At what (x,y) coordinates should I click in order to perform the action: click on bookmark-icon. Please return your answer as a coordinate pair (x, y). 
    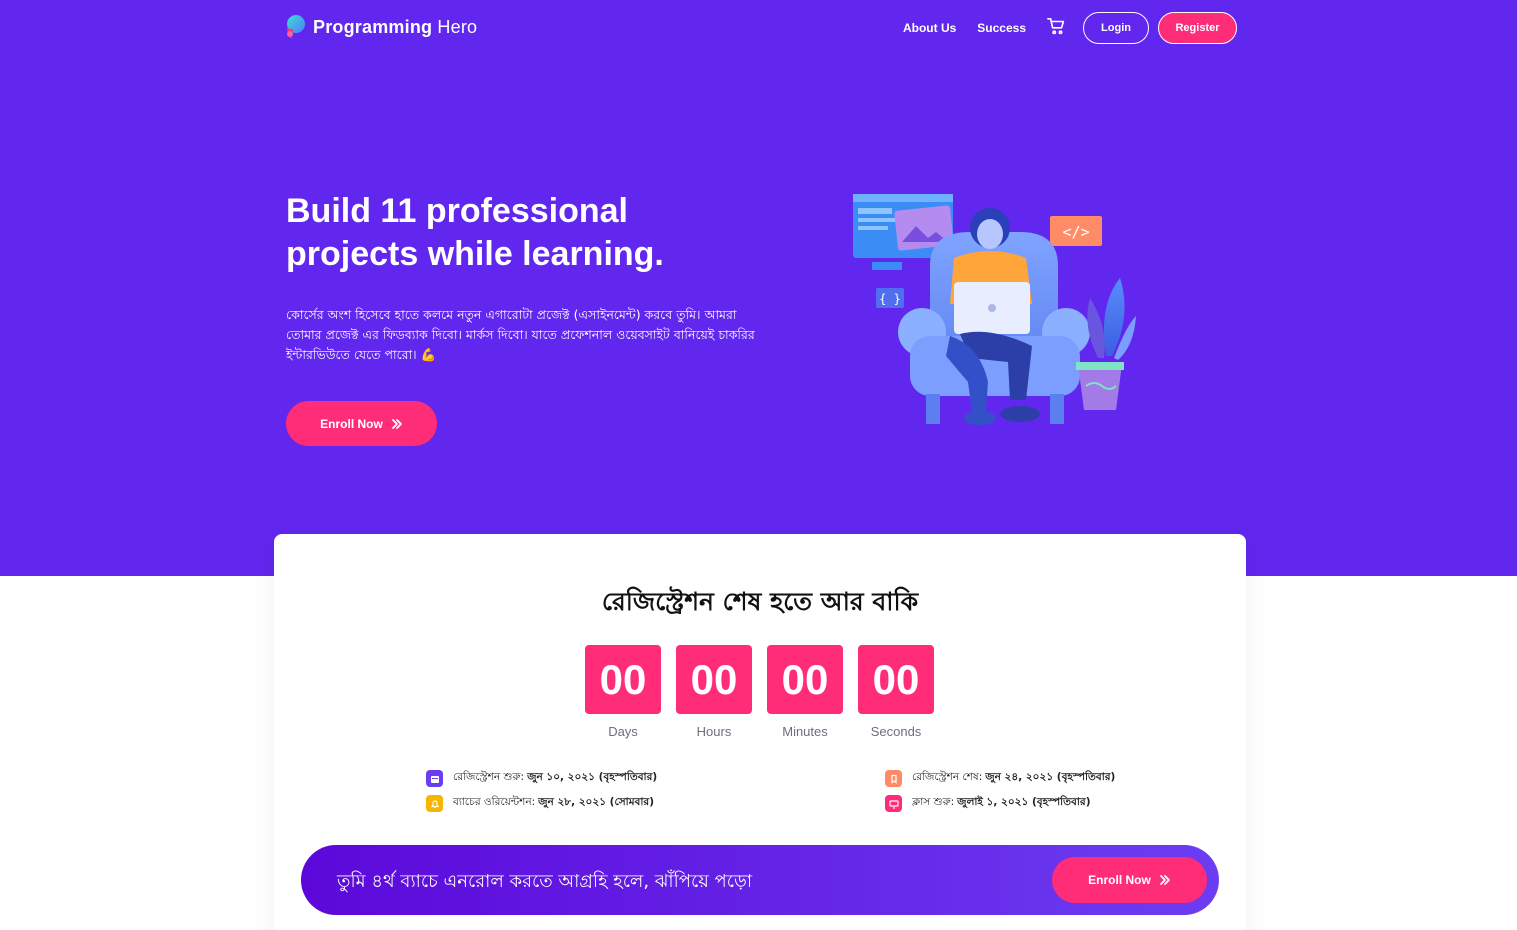
    Looking at the image, I should click on (893, 778).